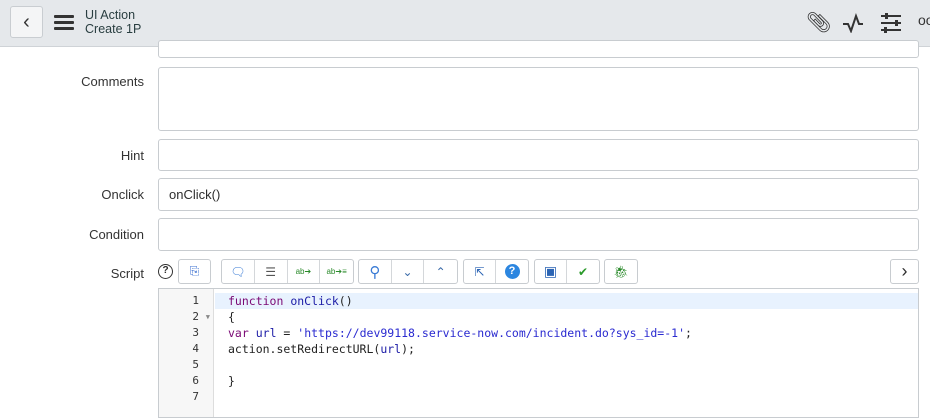 The height and width of the screenshot is (418, 930). What do you see at coordinates (238, 271) in the screenshot?
I see `comment-icon: 🗨︎` at bounding box center [238, 271].